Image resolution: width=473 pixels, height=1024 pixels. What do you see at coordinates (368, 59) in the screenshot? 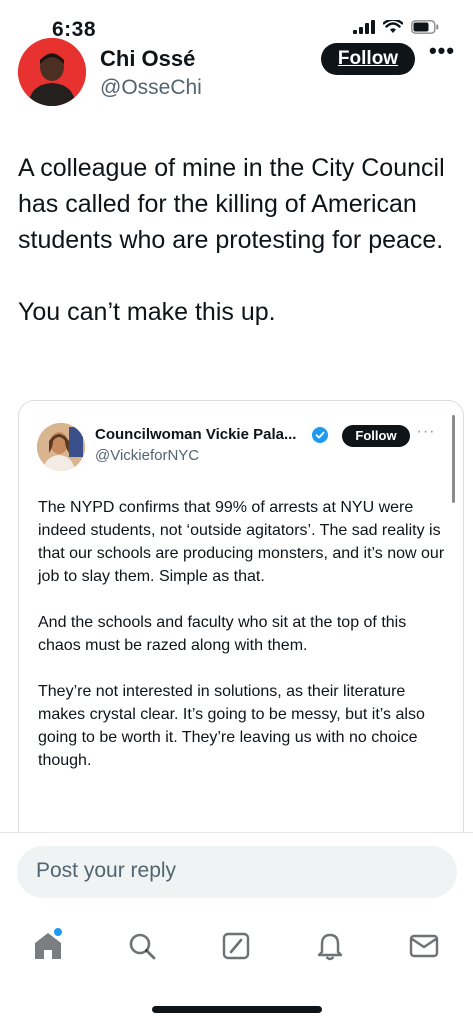
I see `follow-button: Follow` at bounding box center [368, 59].